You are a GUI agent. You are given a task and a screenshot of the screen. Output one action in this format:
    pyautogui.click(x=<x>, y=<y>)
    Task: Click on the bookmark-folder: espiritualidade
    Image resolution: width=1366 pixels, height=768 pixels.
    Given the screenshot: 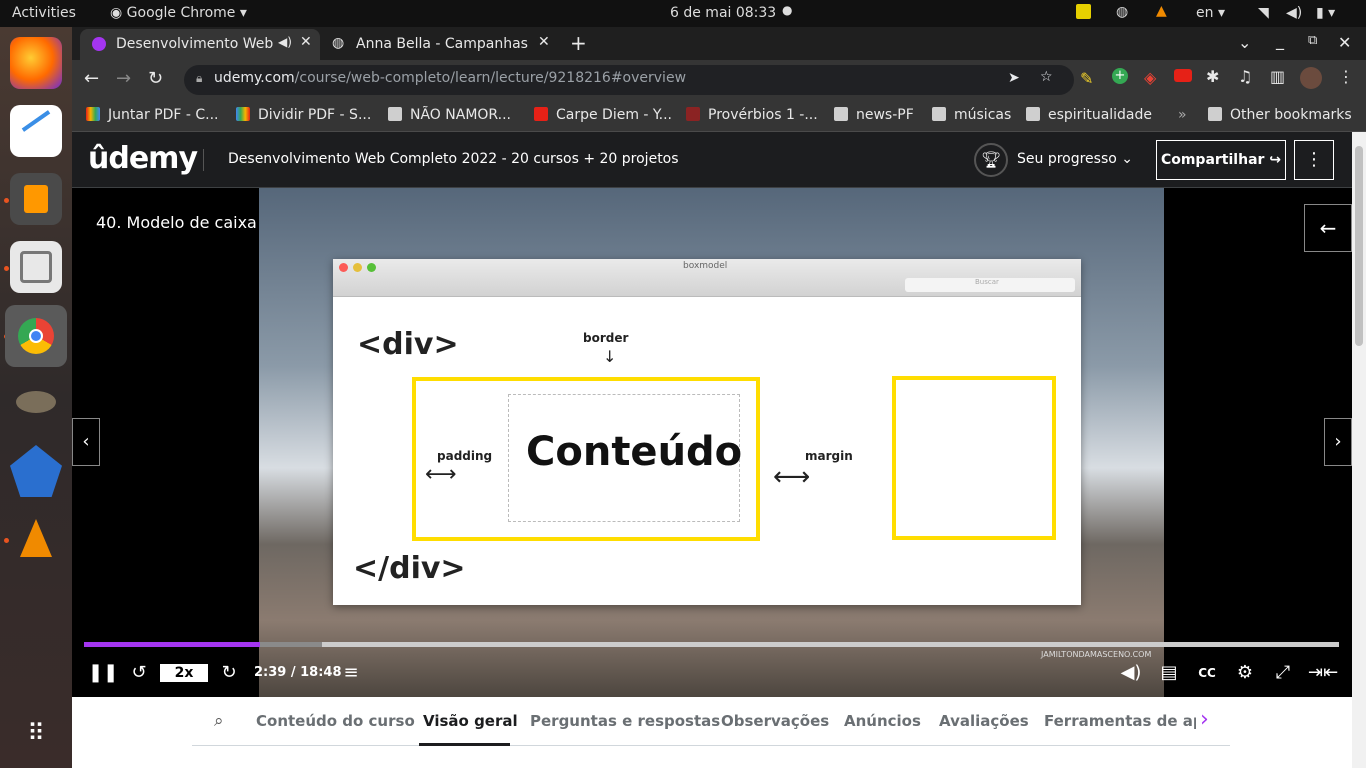 What is the action you would take?
    pyautogui.click(x=1089, y=115)
    